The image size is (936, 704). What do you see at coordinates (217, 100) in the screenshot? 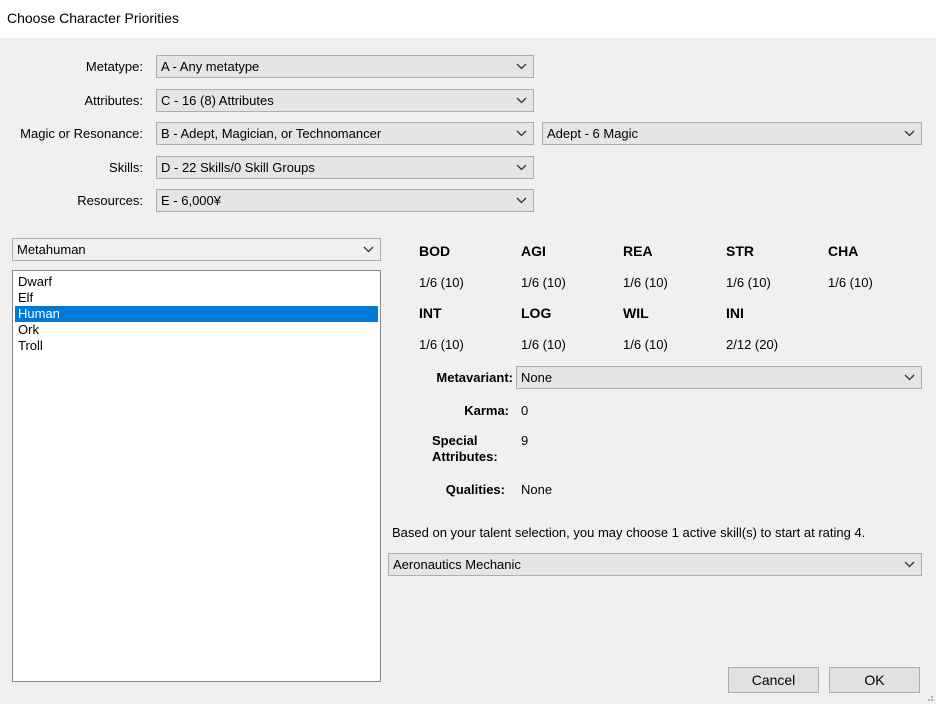
I see `attributes-priority-value: C - 16 (8) Attributes` at bounding box center [217, 100].